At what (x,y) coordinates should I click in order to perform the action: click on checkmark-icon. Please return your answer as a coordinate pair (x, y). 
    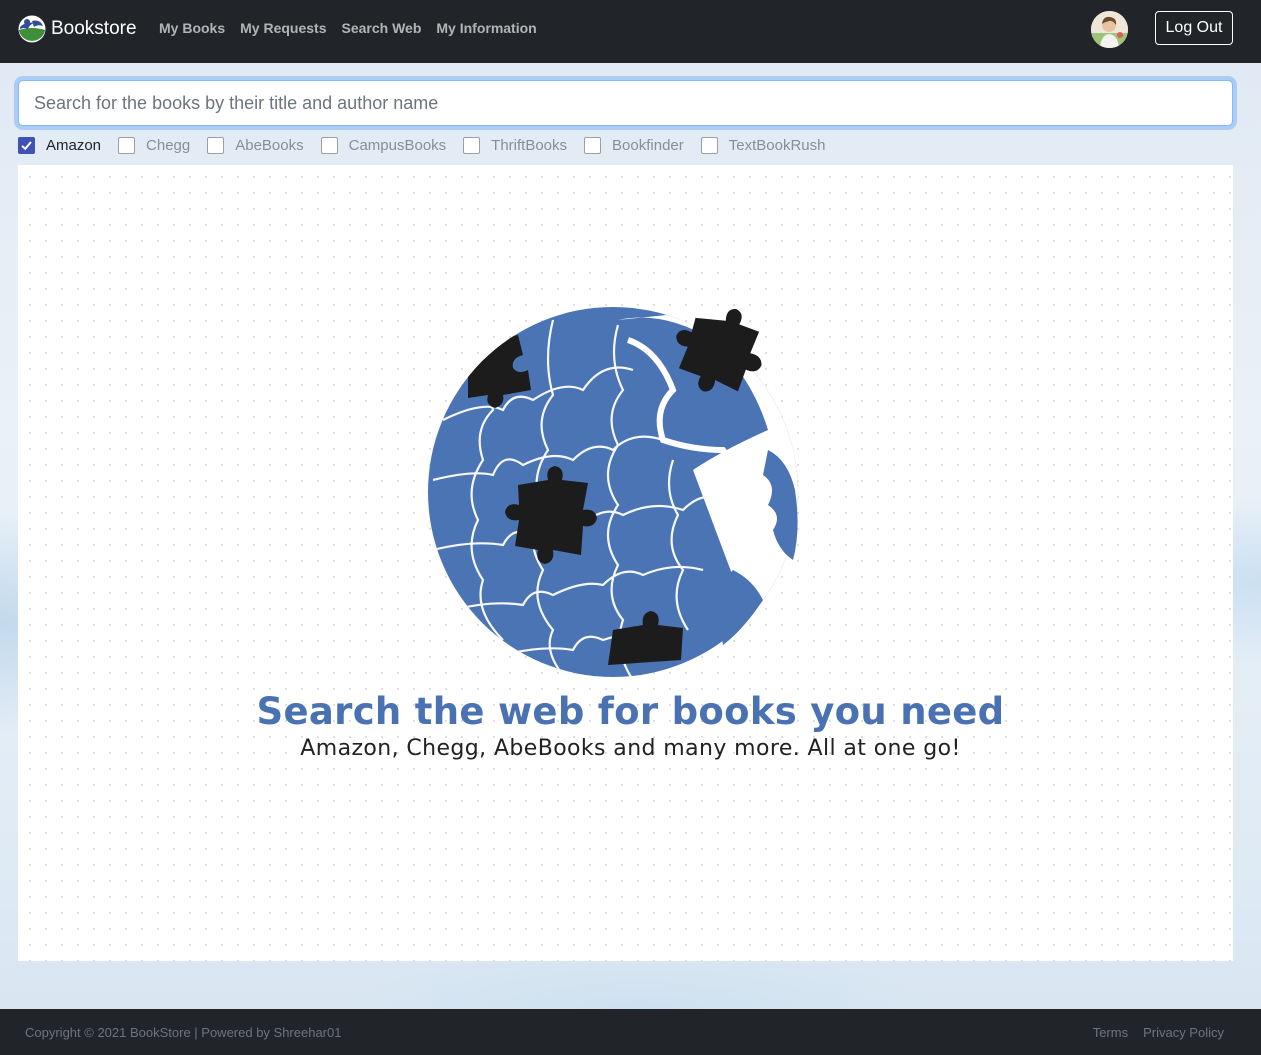
    Looking at the image, I should click on (26, 145).